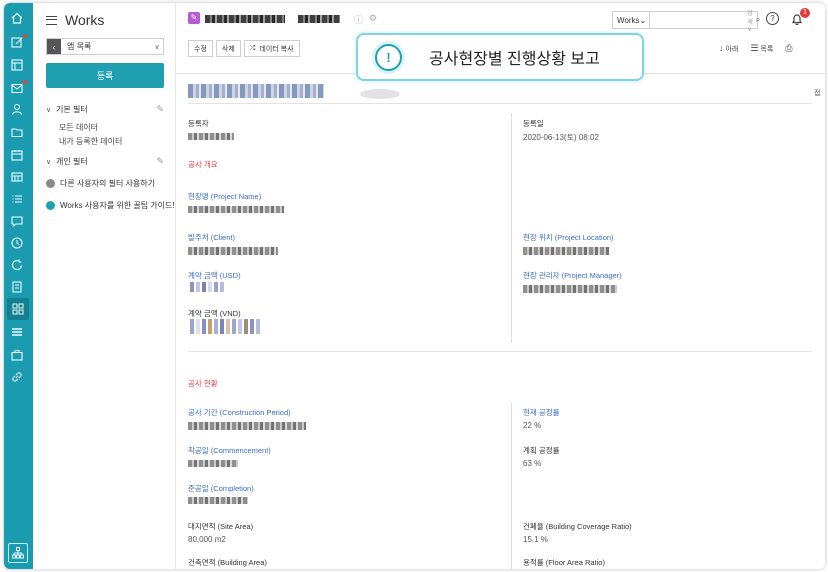 This screenshot has height=572, width=828. Describe the element at coordinates (18, 243) in the screenshot. I see `clock-icon` at that location.